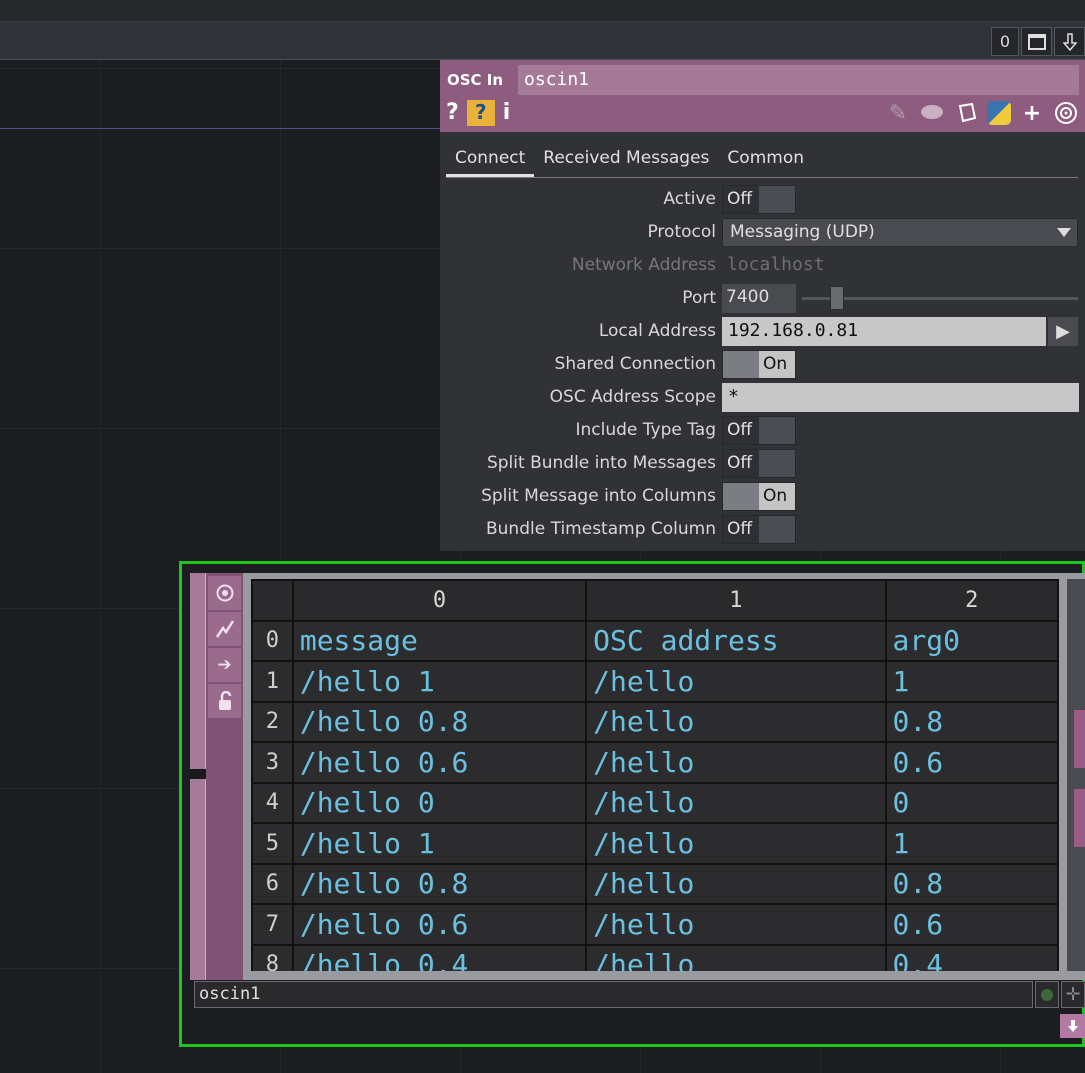 The height and width of the screenshot is (1073, 1085). I want to click on viewer-icon, so click(224, 593).